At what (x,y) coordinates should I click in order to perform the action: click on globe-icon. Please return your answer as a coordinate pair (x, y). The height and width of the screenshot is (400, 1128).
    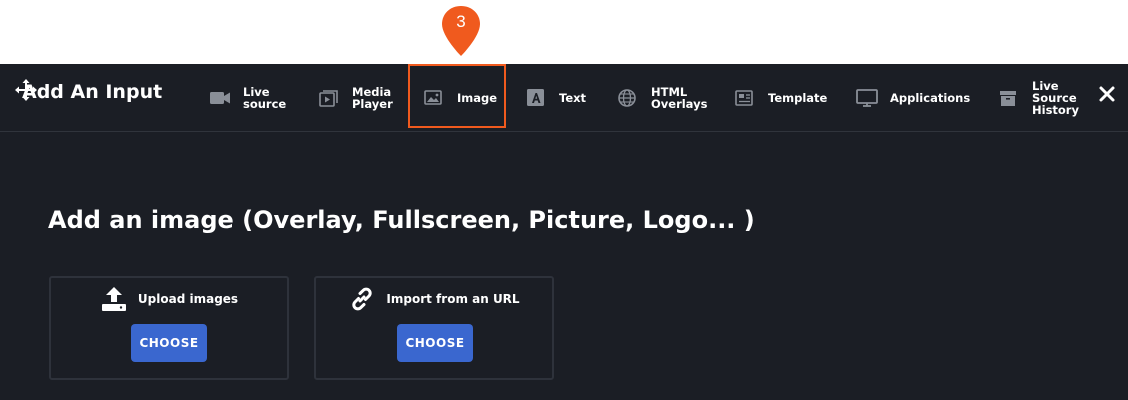
    Looking at the image, I should click on (627, 98).